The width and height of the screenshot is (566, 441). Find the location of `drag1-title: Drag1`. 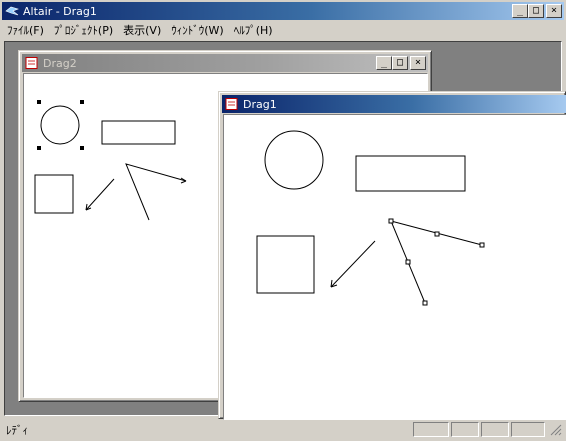

drag1-title: Drag1 is located at coordinates (260, 104).